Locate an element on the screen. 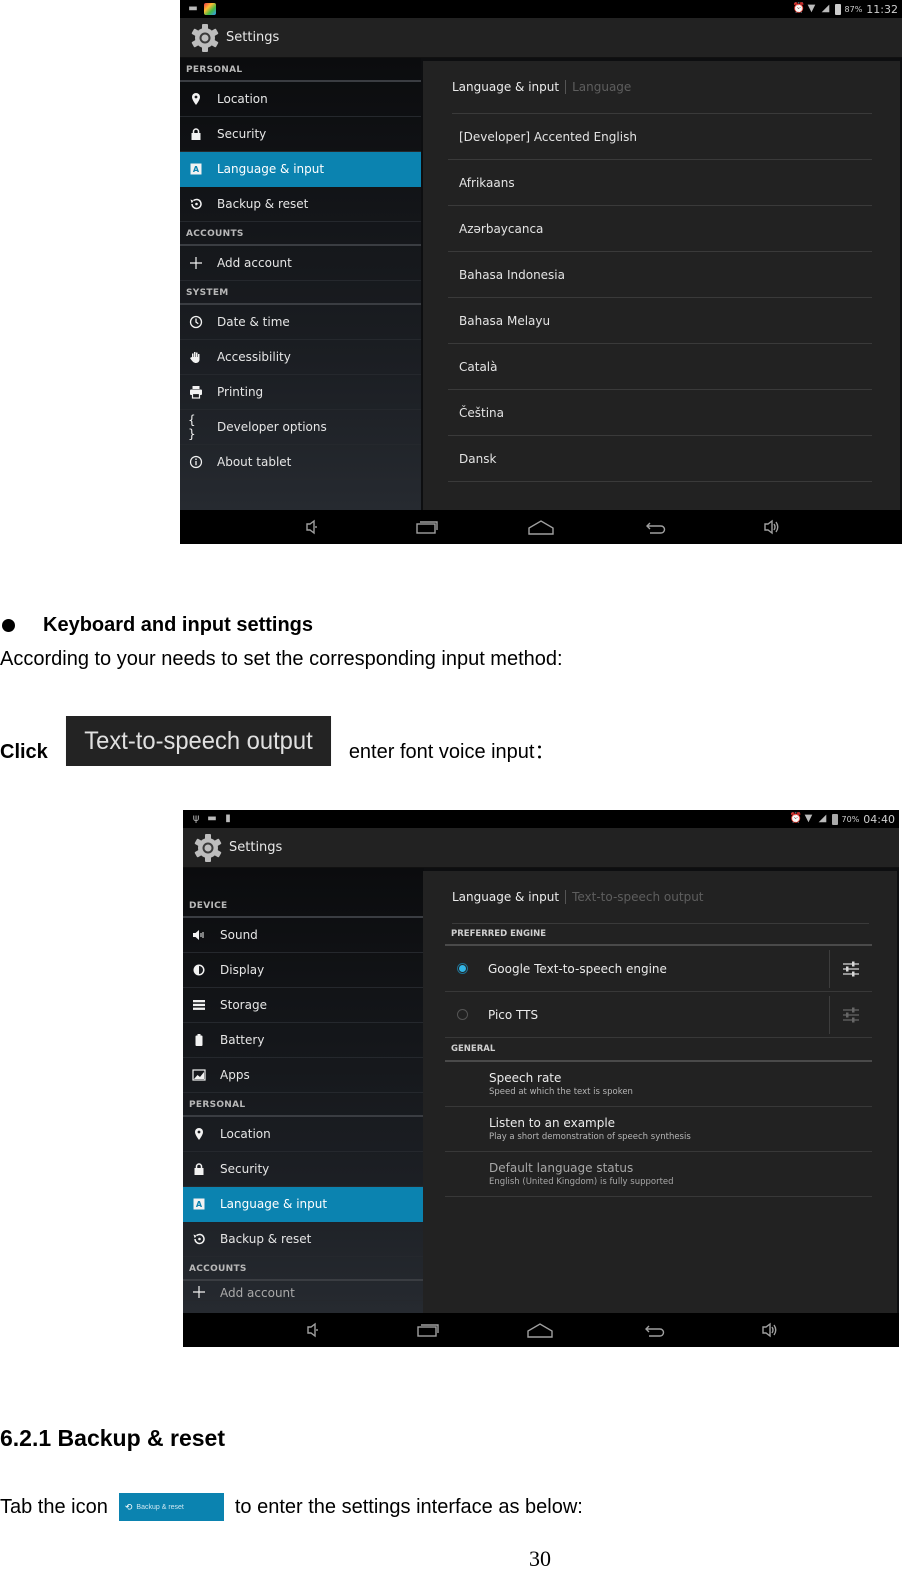  clock-icon is located at coordinates (196, 322).